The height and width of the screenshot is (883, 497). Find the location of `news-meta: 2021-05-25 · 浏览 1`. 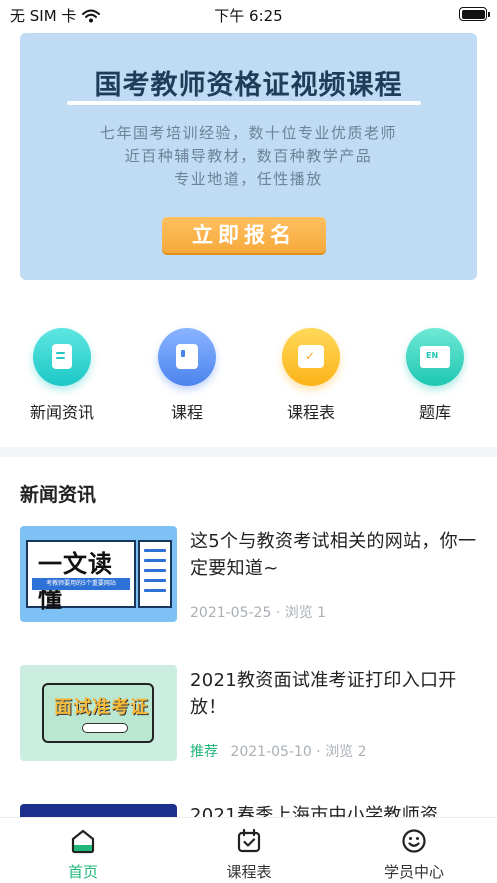

news-meta: 2021-05-25 · 浏览 1 is located at coordinates (258, 613).